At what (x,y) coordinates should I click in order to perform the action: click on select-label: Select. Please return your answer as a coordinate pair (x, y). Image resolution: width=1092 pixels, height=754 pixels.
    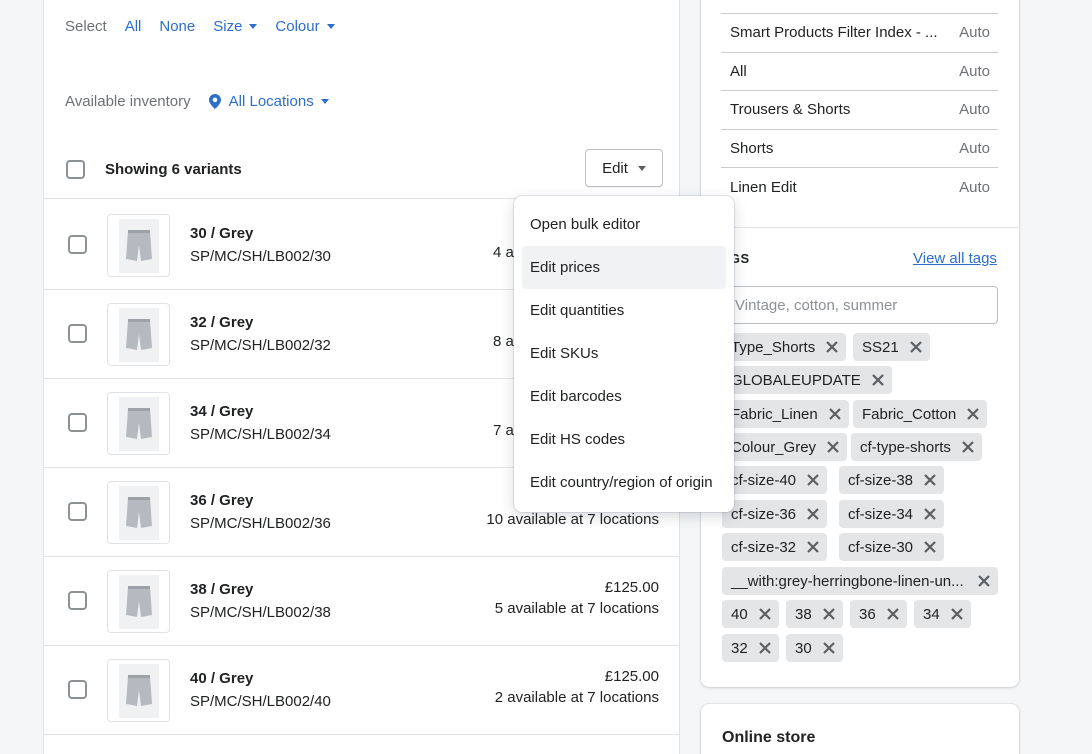
    Looking at the image, I should click on (86, 26).